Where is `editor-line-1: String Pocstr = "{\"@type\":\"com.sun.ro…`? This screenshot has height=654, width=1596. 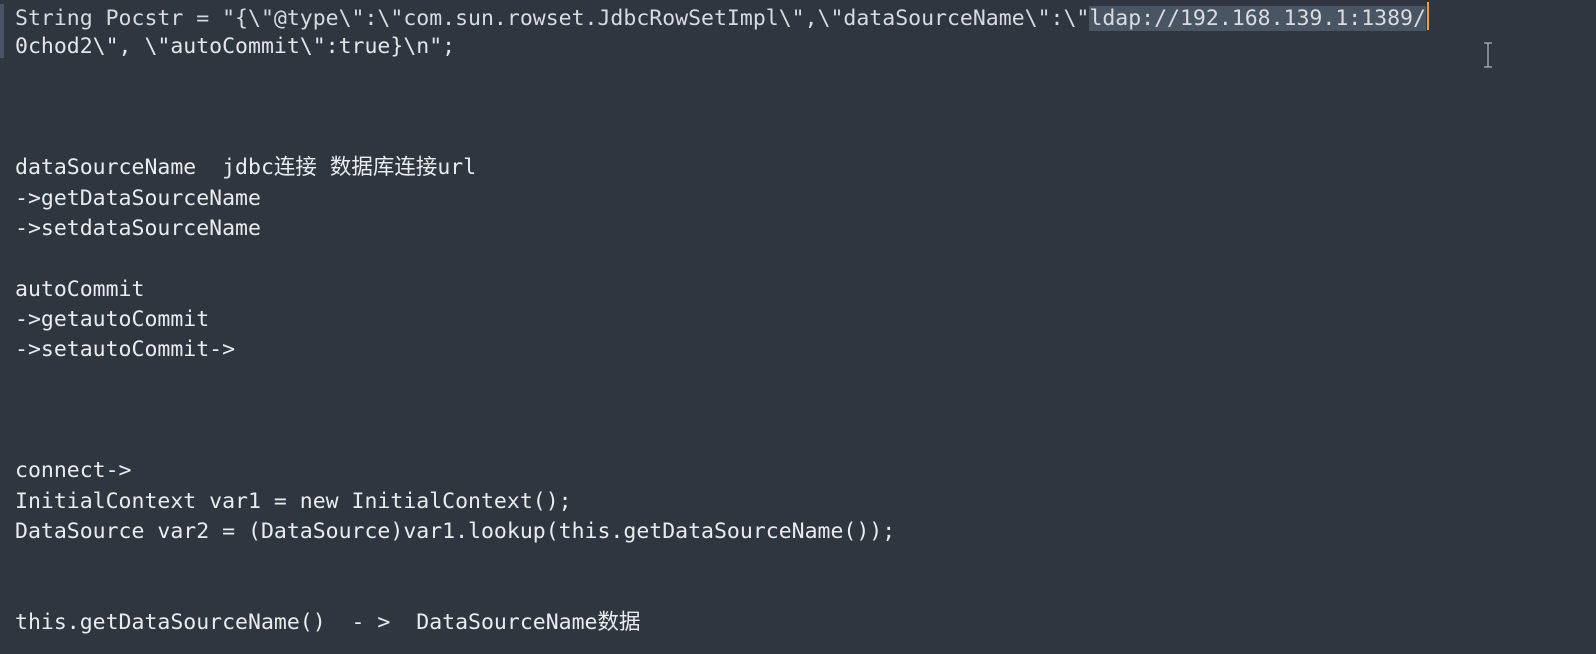
editor-line-1: String Pocstr = "{\"@type\":\"com.sun.ro… is located at coordinates (805, 17).